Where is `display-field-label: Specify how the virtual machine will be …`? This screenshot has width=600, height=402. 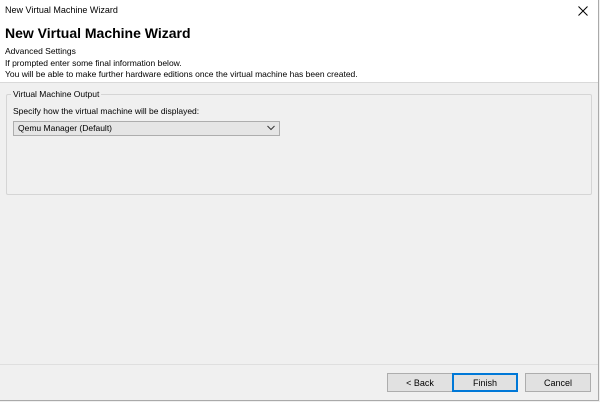
display-field-label: Specify how the virtual machine will be … is located at coordinates (106, 111).